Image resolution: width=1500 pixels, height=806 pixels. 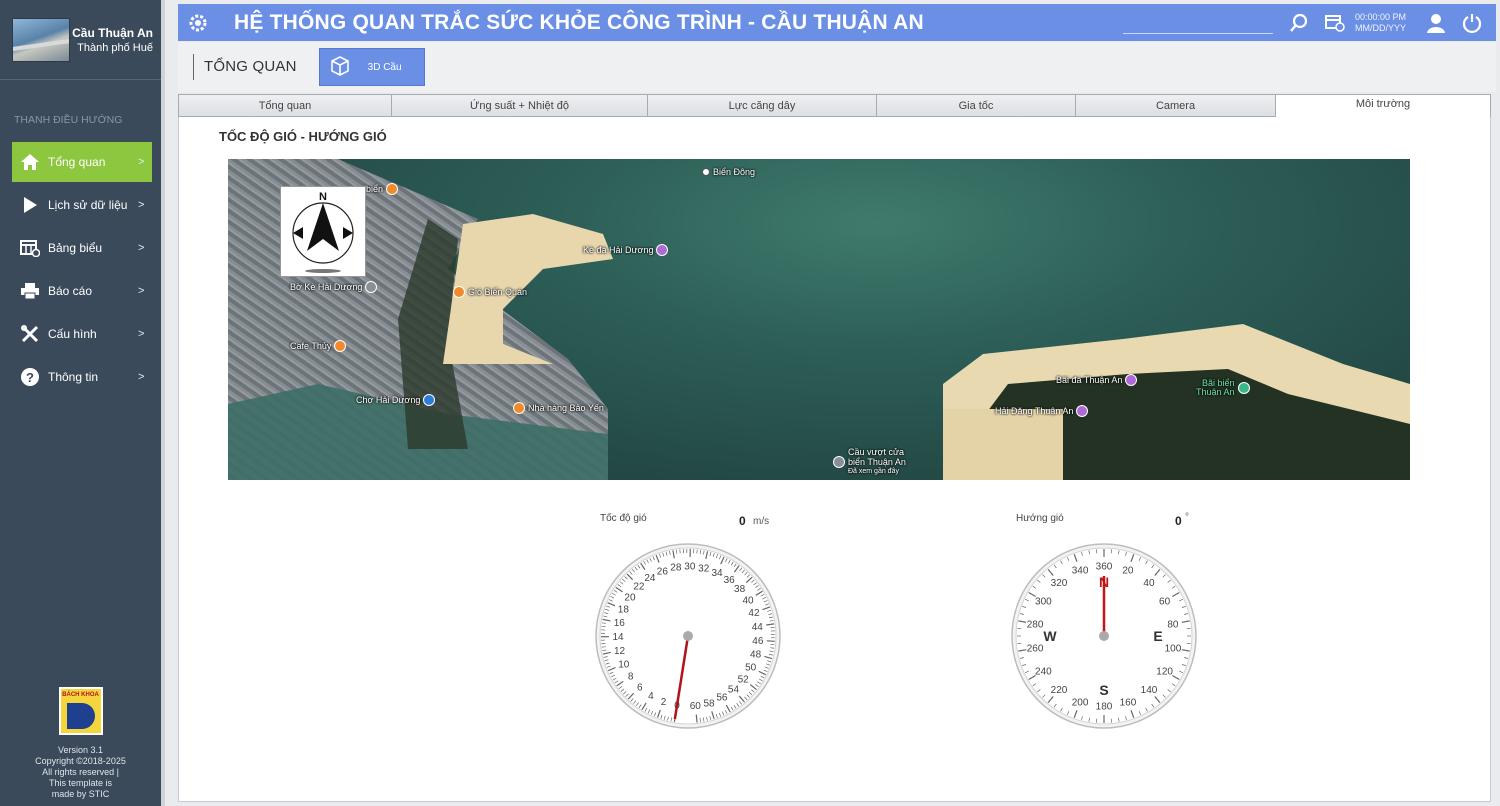 I want to click on calendar-icon, so click(x=1335, y=23).